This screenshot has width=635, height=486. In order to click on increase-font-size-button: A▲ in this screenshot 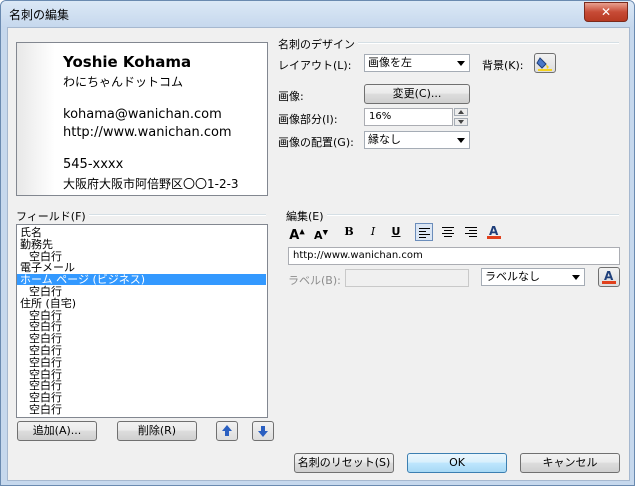, I will do `click(297, 233)`.